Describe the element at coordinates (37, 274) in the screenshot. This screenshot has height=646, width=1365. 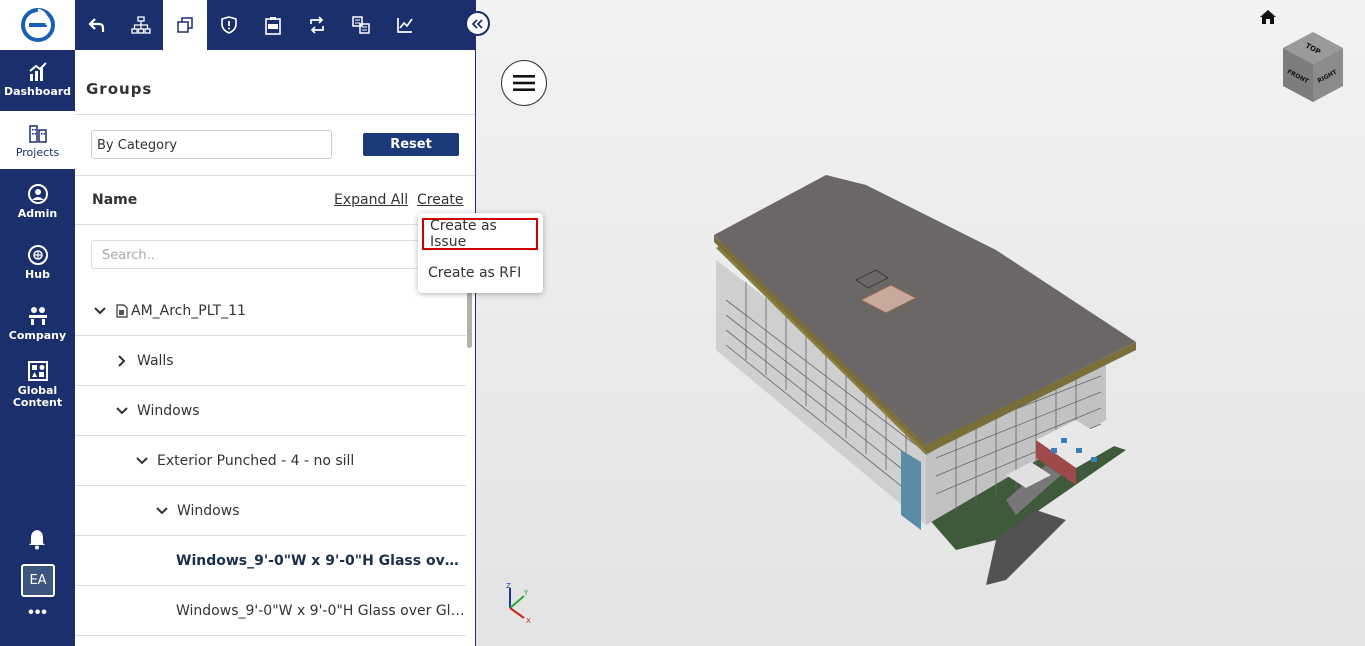
I see `nav-label: Hub` at that location.